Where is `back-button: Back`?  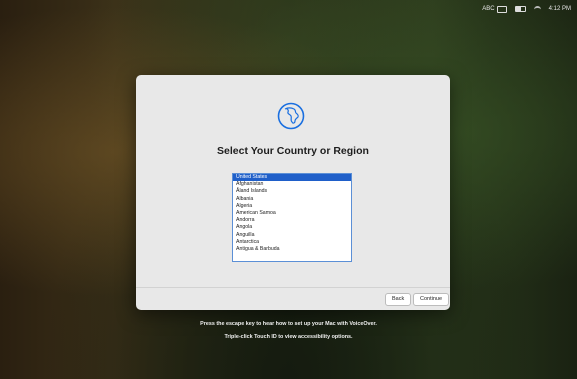
back-button: Back is located at coordinates (398, 299).